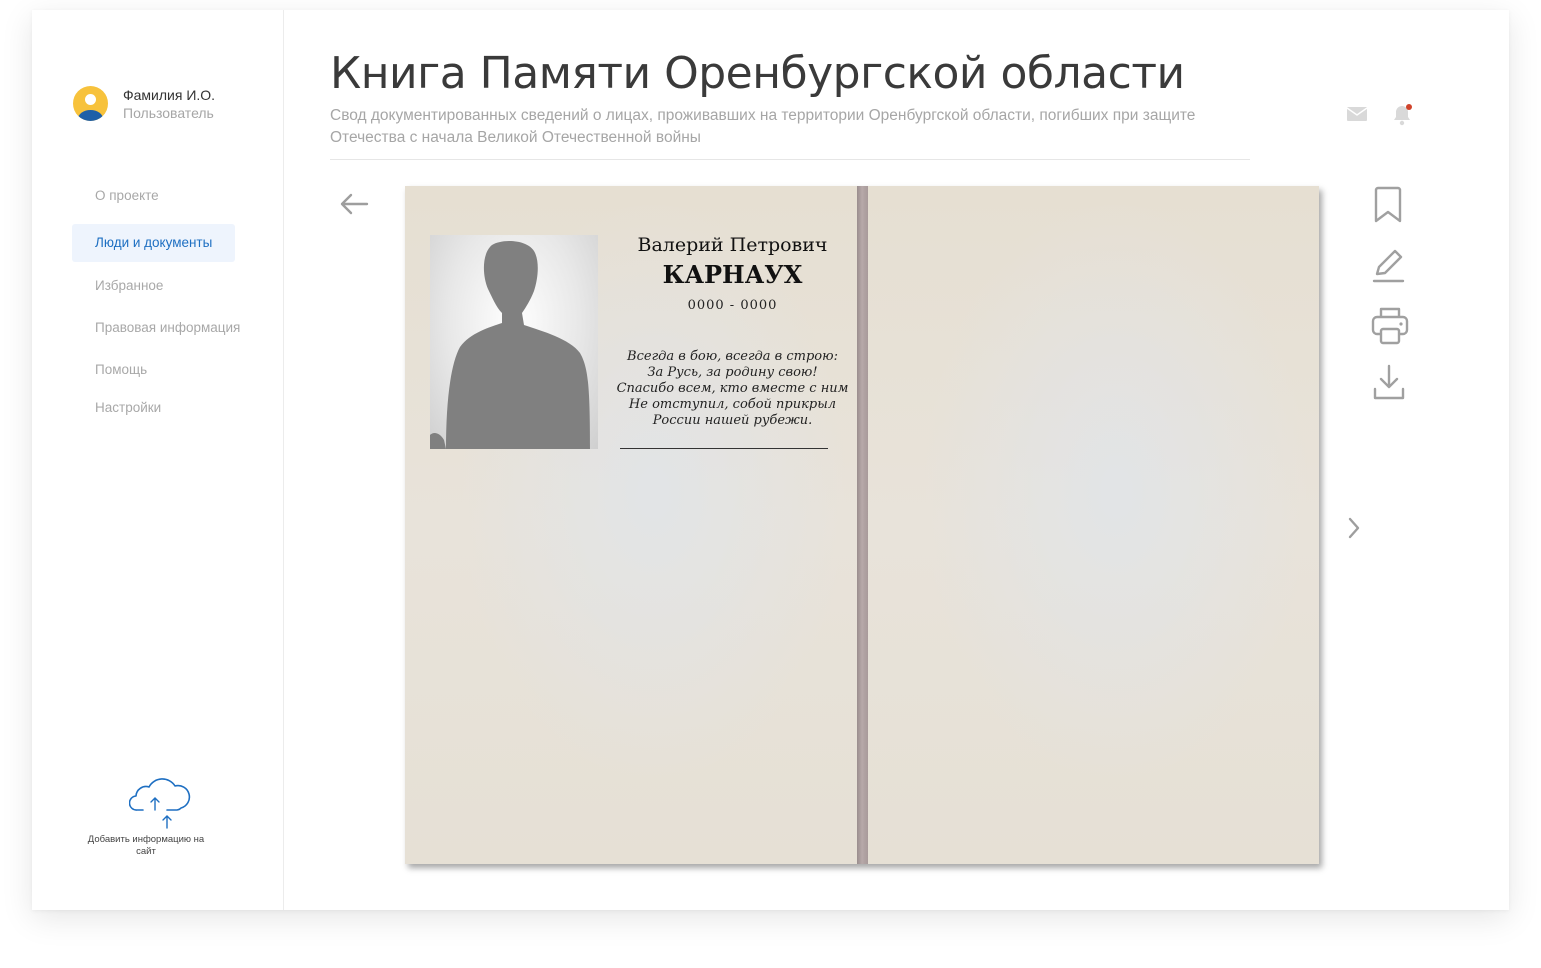  I want to click on person-photo-silhouette, so click(514, 342).